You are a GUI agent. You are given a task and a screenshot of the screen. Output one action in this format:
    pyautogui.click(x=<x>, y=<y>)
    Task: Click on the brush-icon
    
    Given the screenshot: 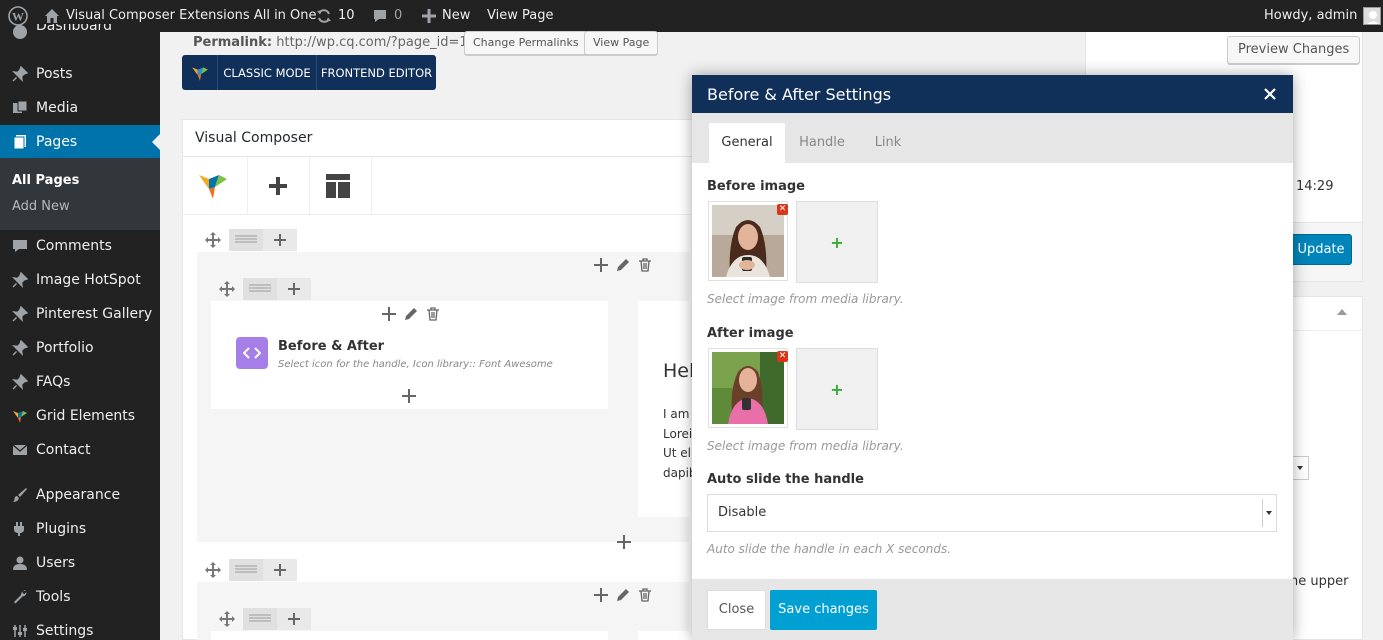 What is the action you would take?
    pyautogui.click(x=18, y=495)
    